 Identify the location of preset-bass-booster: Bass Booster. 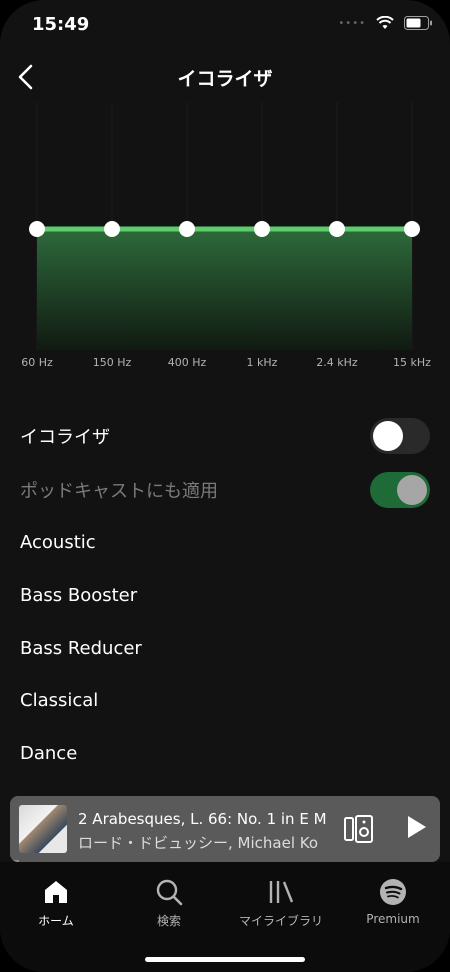
(78, 595).